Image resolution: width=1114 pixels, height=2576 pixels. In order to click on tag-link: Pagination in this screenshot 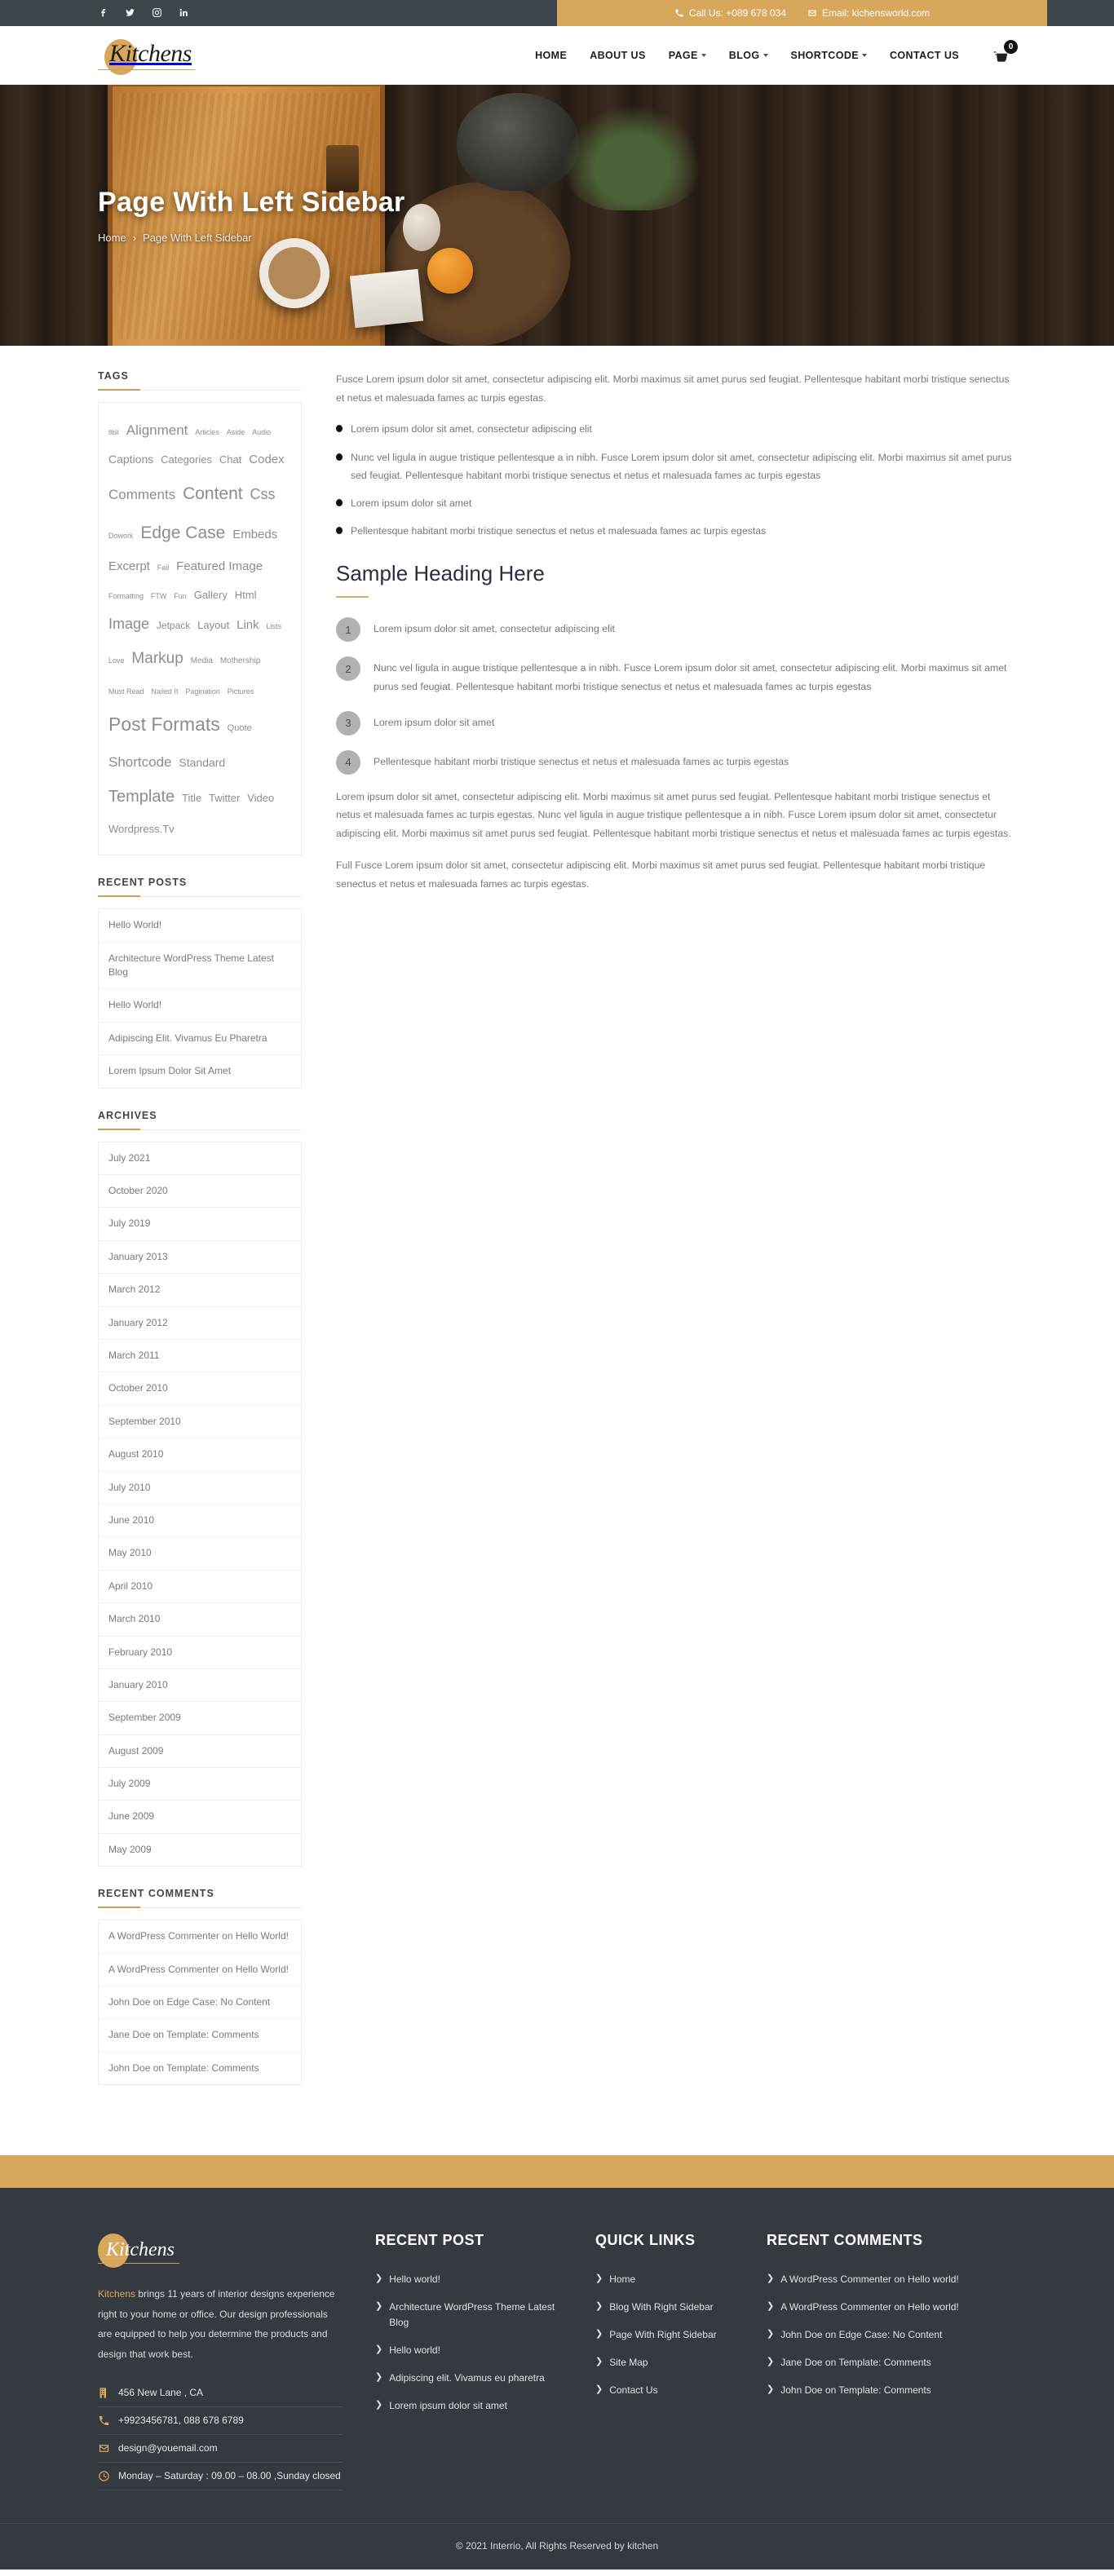, I will do `click(202, 691)`.